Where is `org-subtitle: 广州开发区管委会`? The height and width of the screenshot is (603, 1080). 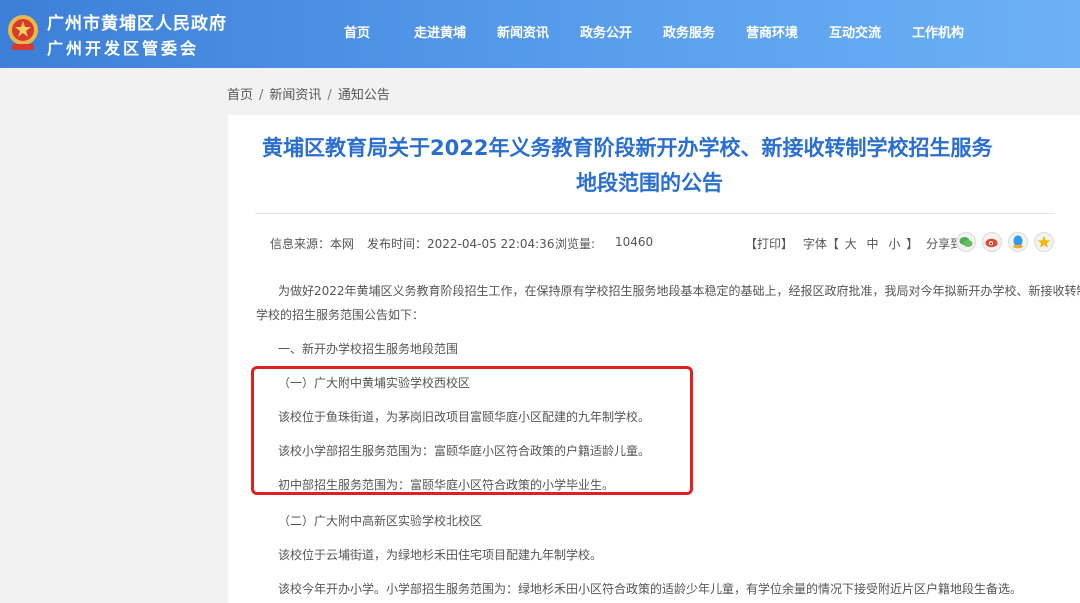
org-subtitle: 广州开发区管委会 is located at coordinates (123, 48).